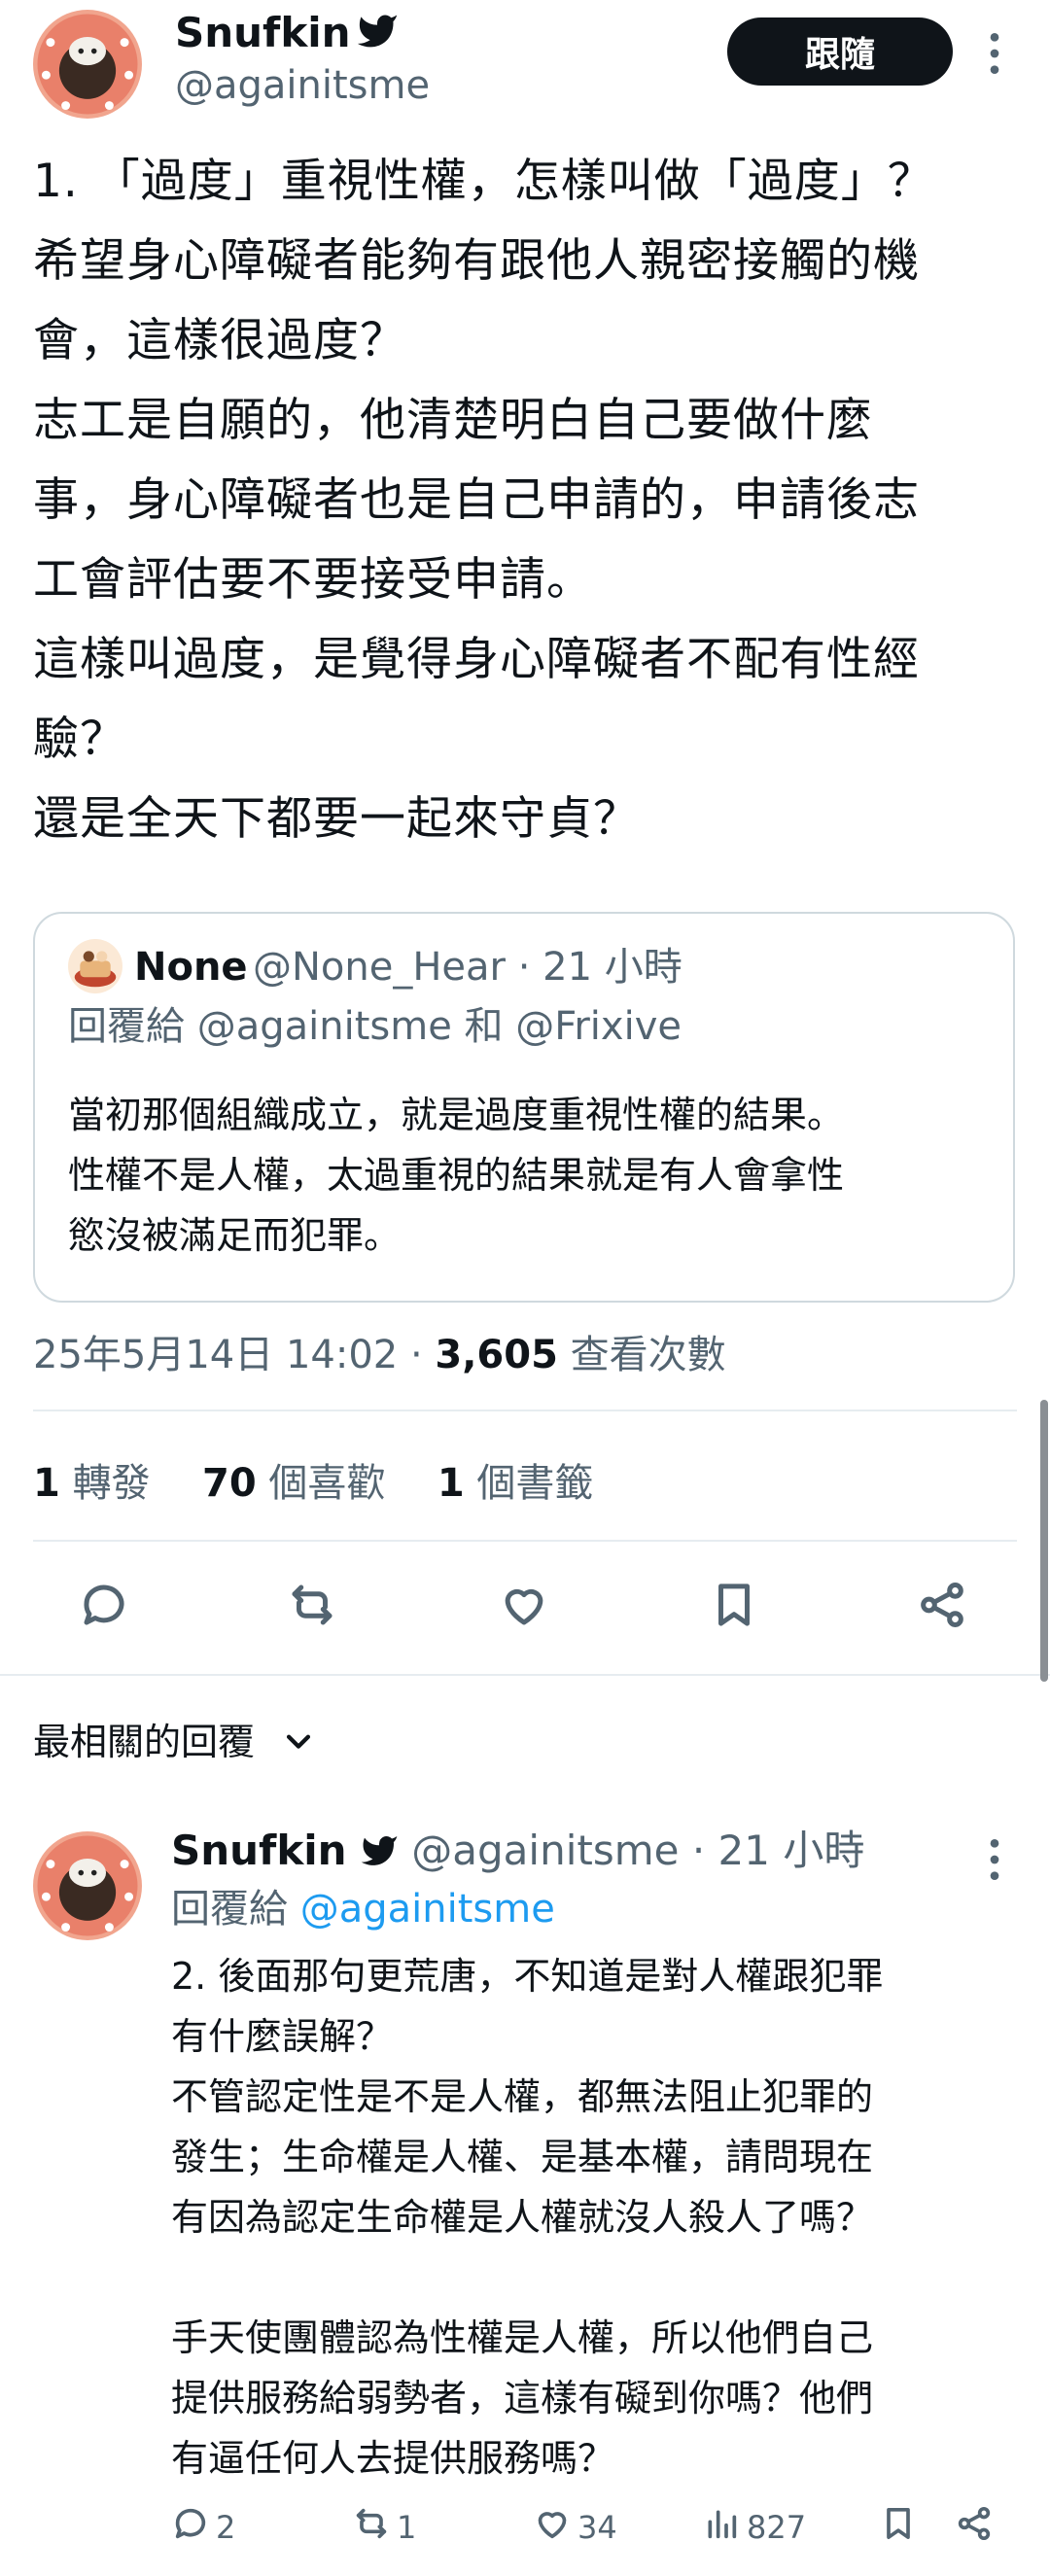 The width and height of the screenshot is (1050, 2576). I want to click on quoted-line: 性權不是人權，太過重視的結果就是有人會拿性, so click(456, 1175).